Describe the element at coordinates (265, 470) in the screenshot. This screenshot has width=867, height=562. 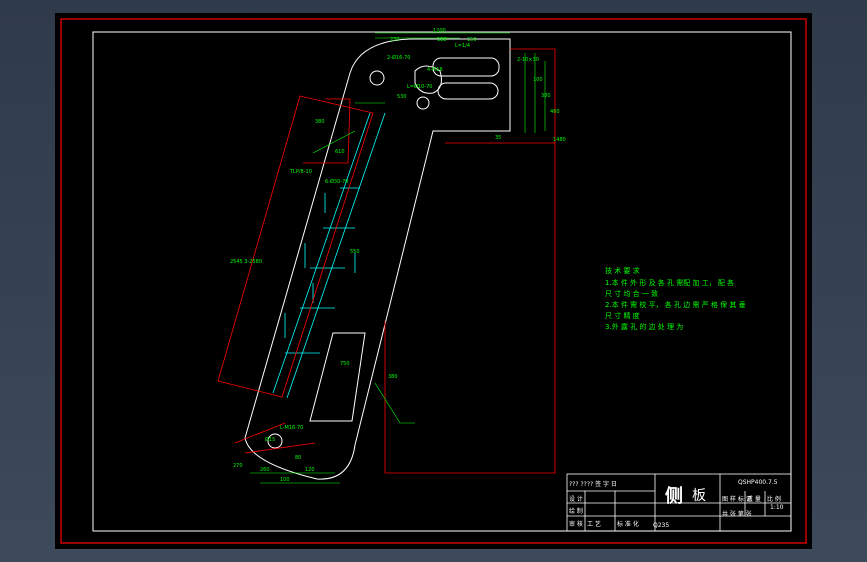
I see `dim-label: 260` at that location.